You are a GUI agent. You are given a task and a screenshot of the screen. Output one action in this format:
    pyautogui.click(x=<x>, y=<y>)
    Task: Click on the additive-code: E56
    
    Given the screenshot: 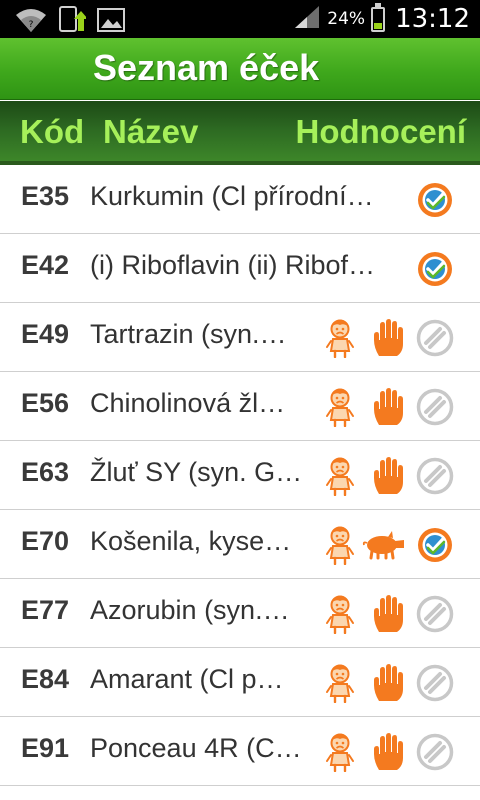 What is the action you would take?
    pyautogui.click(x=45, y=403)
    